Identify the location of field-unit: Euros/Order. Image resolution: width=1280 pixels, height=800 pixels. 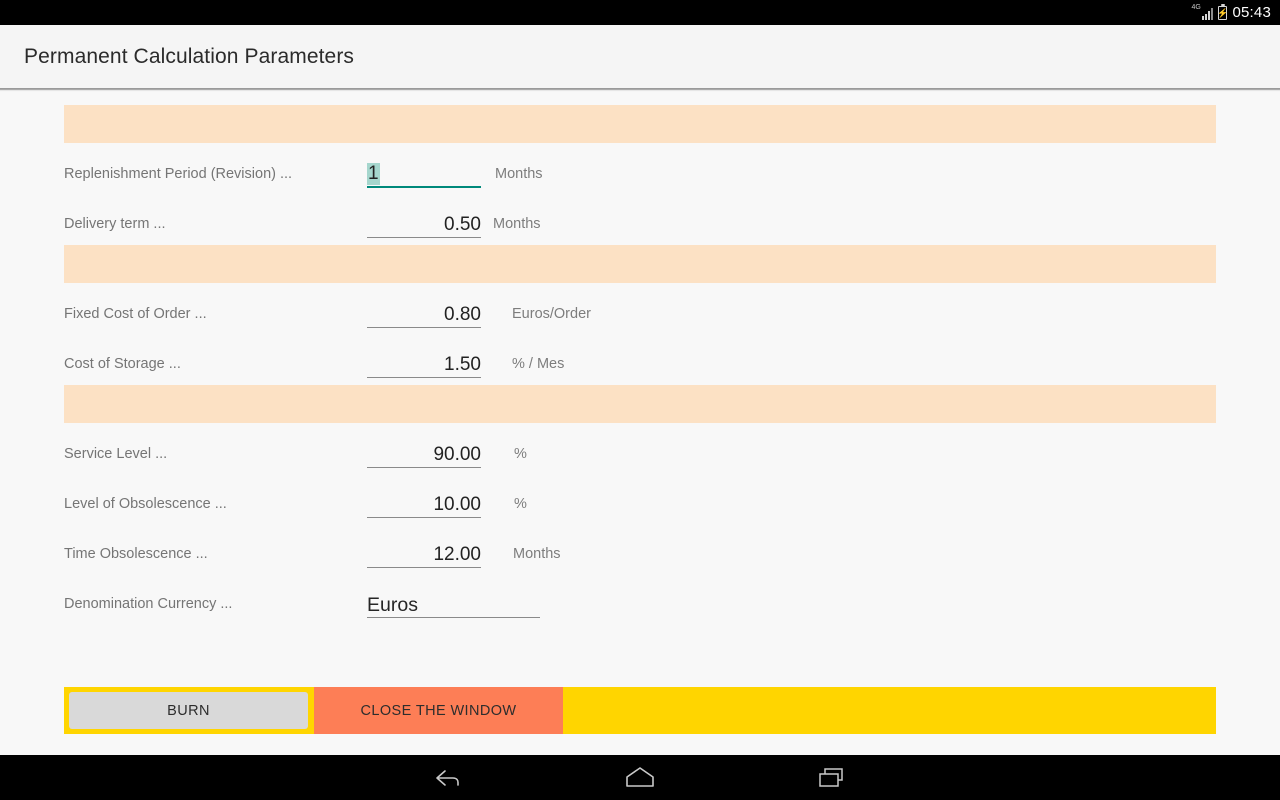
(551, 314).